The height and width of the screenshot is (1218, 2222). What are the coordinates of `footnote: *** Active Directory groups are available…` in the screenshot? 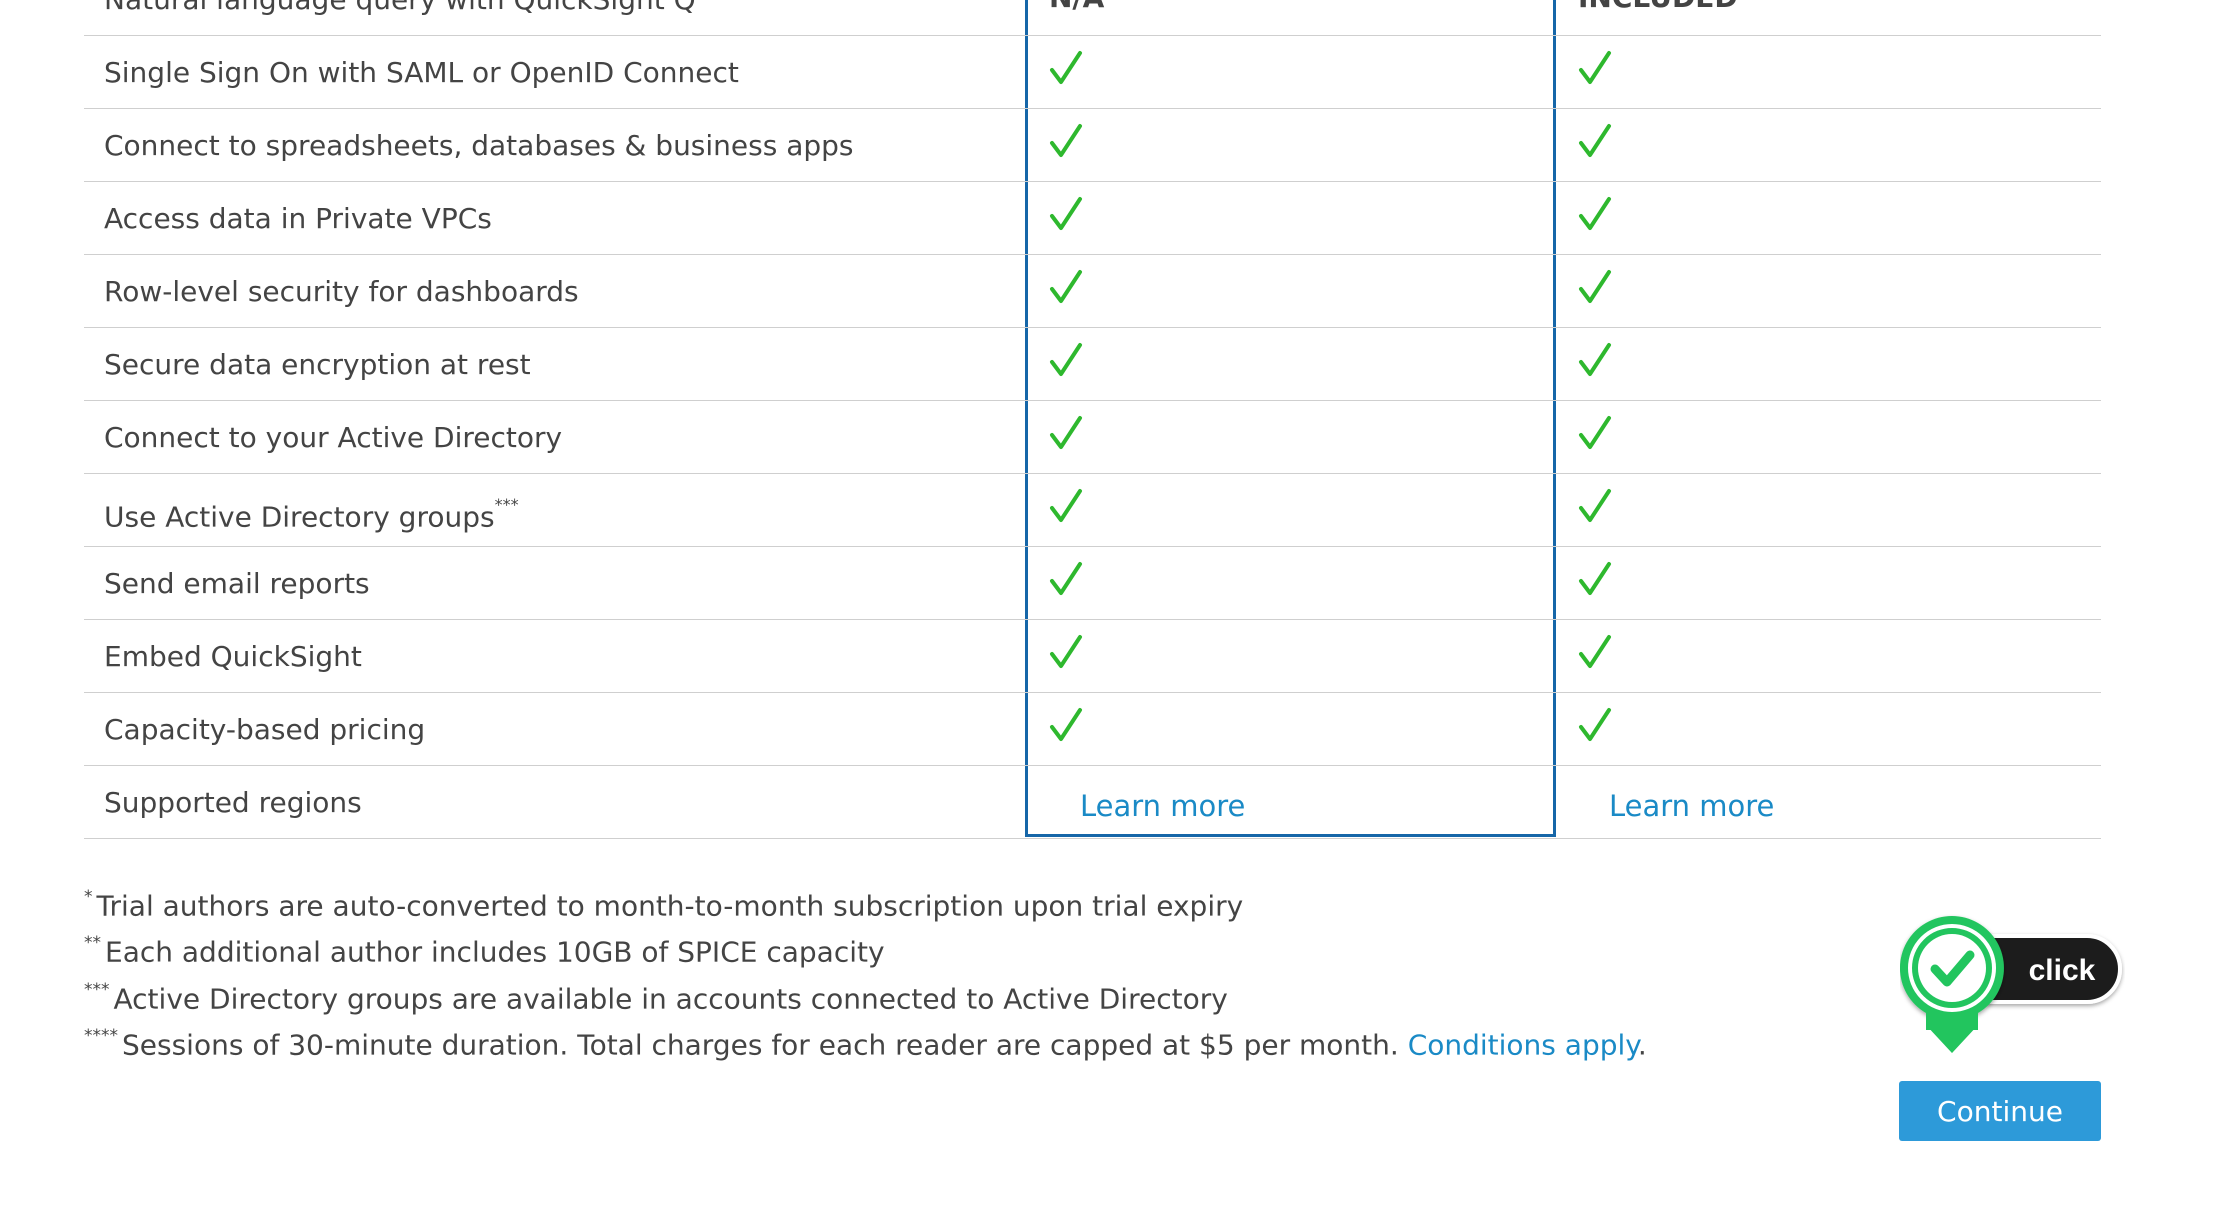 It's located at (656, 997).